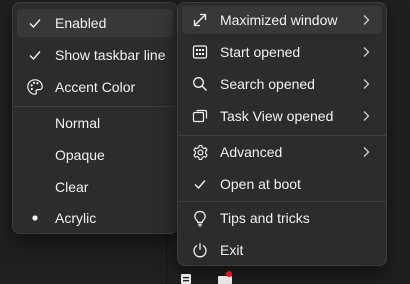 The image size is (410, 284). What do you see at coordinates (208, 277) in the screenshot?
I see `taskbar-icons` at bounding box center [208, 277].